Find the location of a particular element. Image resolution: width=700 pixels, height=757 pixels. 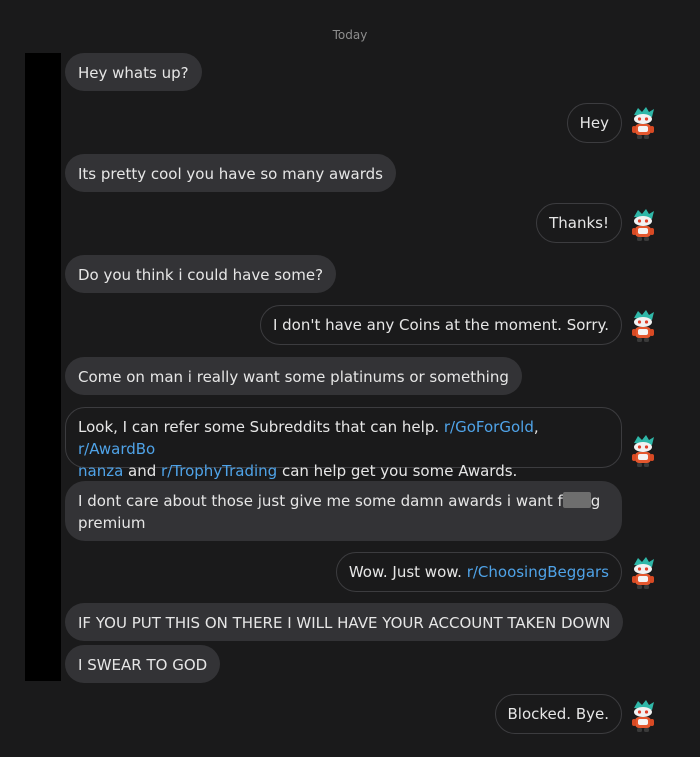

redaction-bar is located at coordinates (43, 367).